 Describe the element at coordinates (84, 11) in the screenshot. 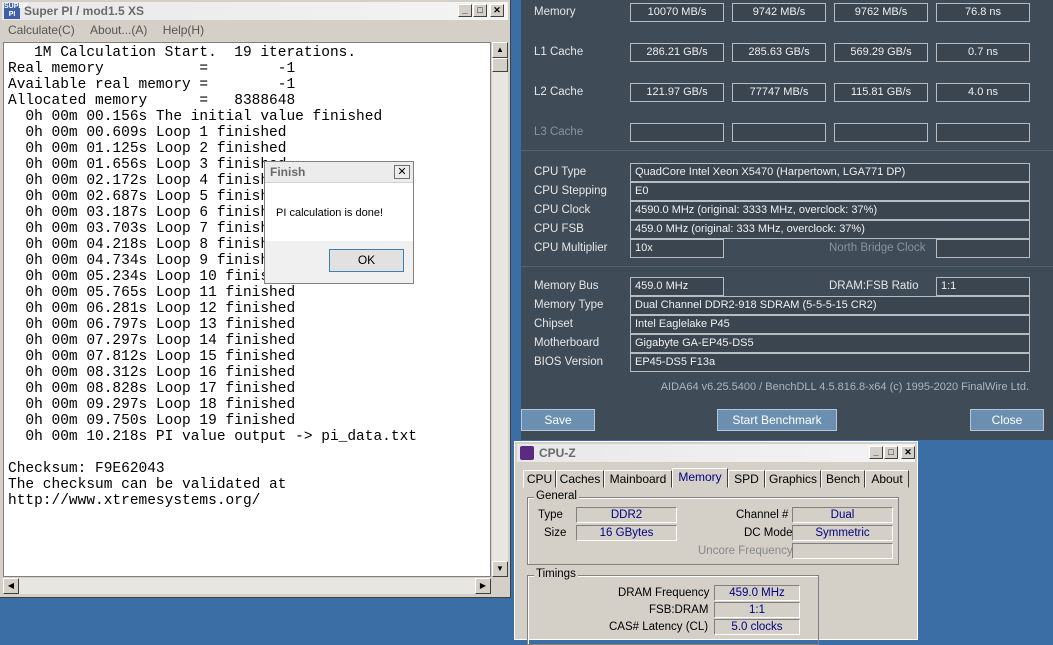

I see `superpi-title: Super PI / mod1.5 XS` at that location.